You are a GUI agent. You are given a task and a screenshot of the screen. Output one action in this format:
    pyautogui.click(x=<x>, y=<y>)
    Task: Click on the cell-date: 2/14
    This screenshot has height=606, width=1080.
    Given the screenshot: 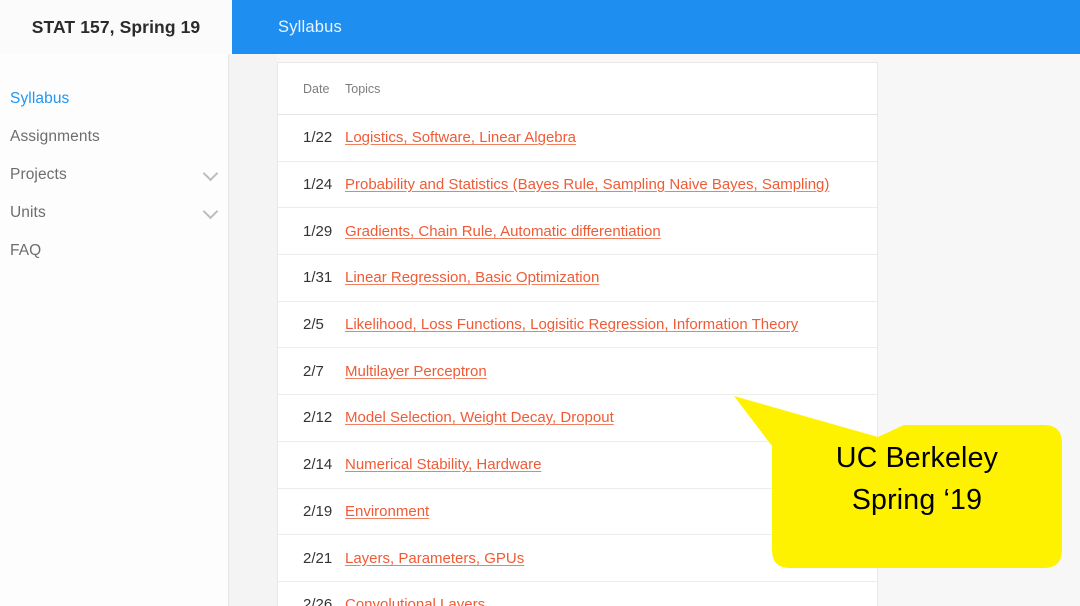 What is the action you would take?
    pyautogui.click(x=318, y=465)
    